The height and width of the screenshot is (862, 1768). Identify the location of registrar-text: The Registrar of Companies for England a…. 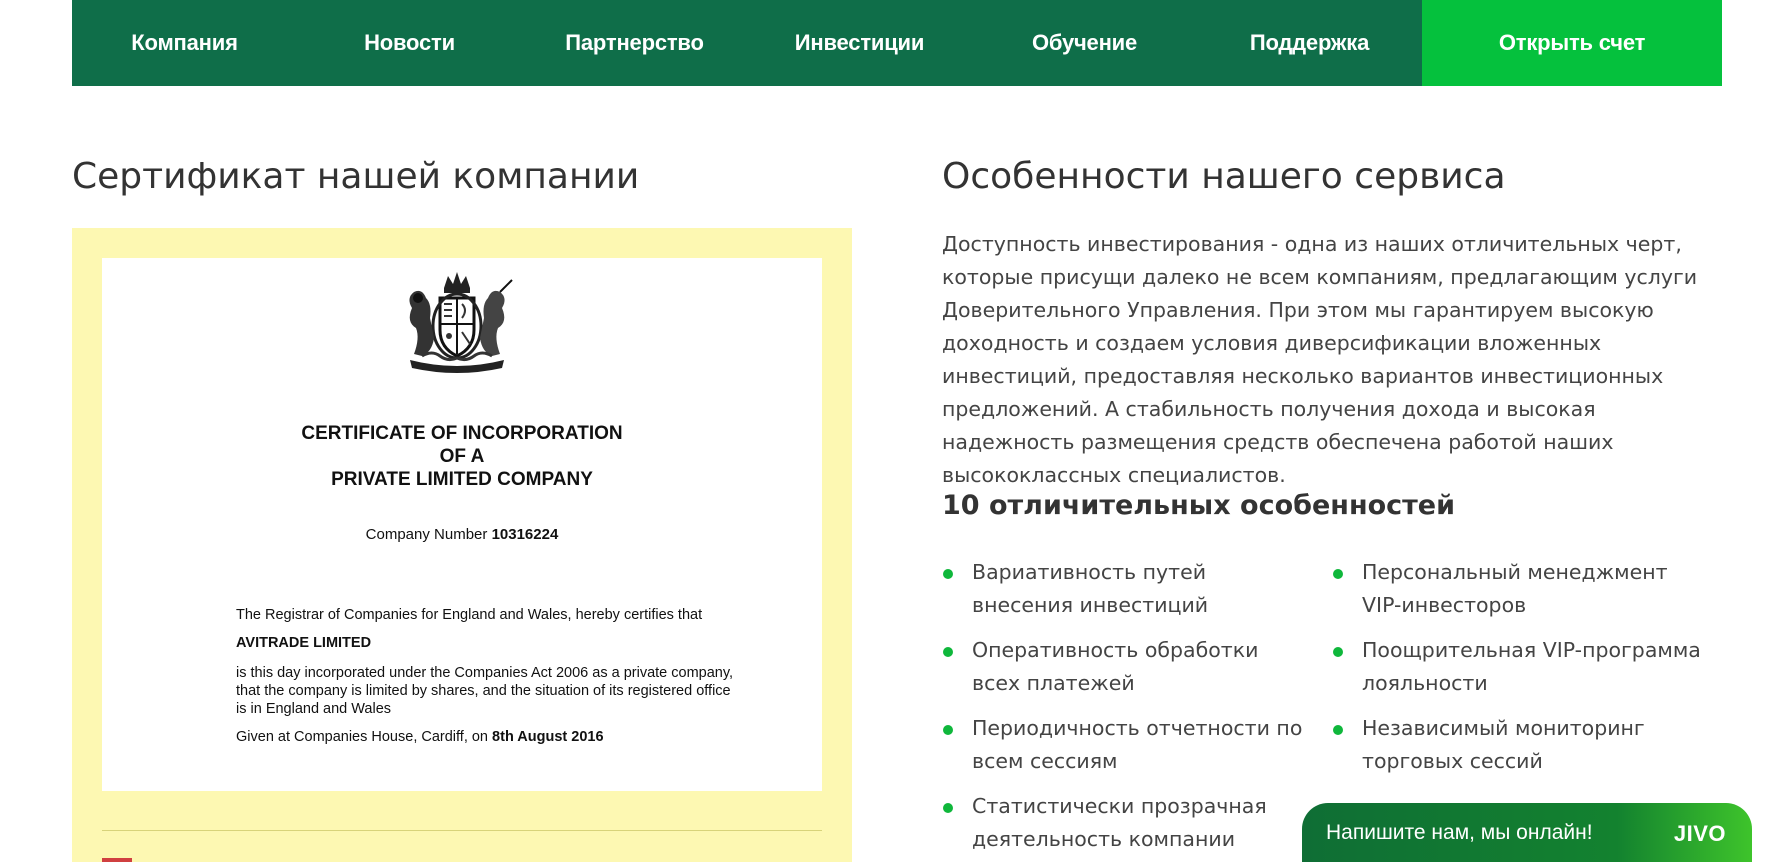
(469, 615).